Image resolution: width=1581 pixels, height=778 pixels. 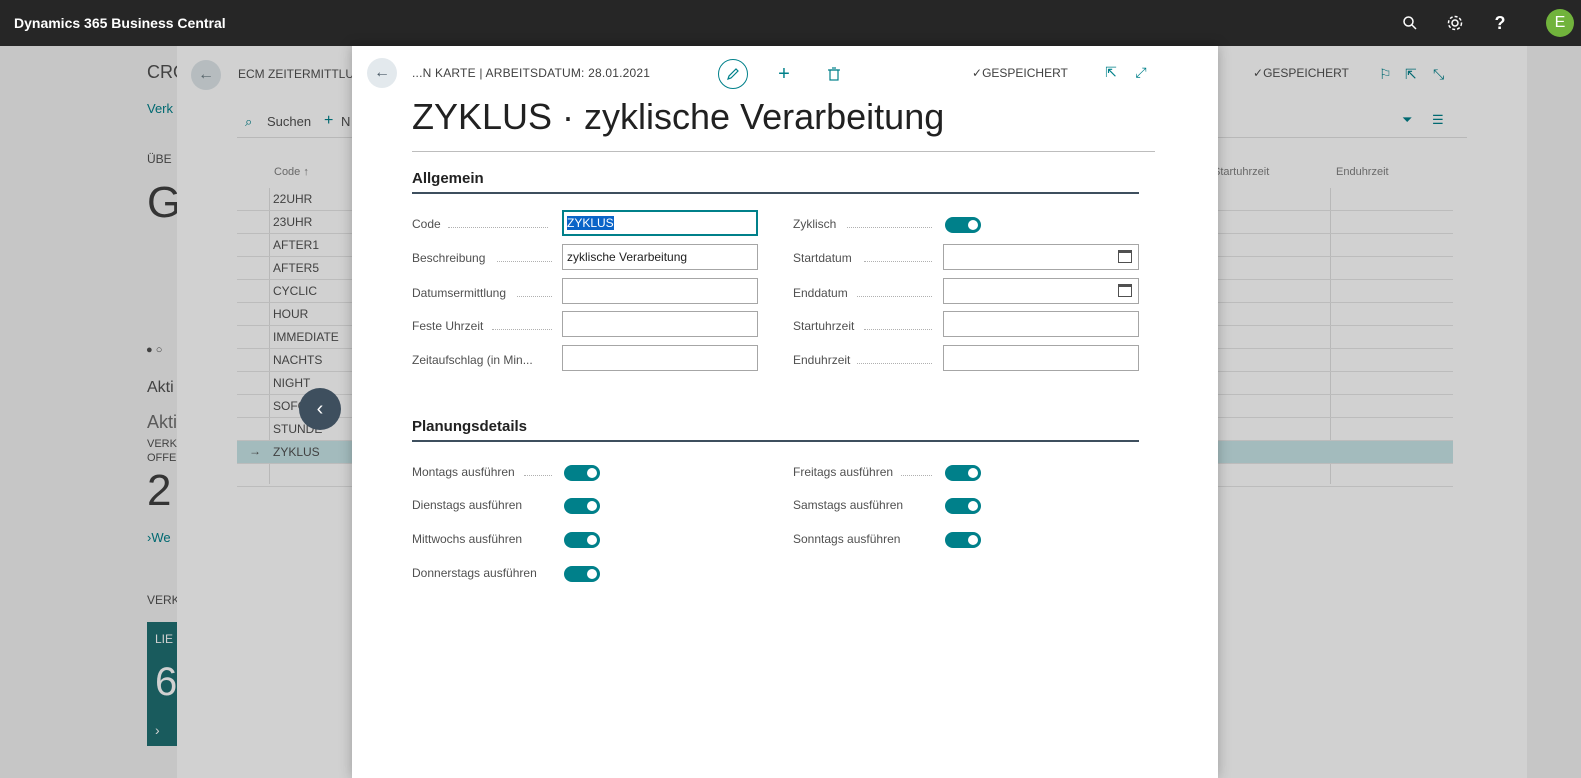 I want to click on code-field: ZYKLUS, so click(x=660, y=223).